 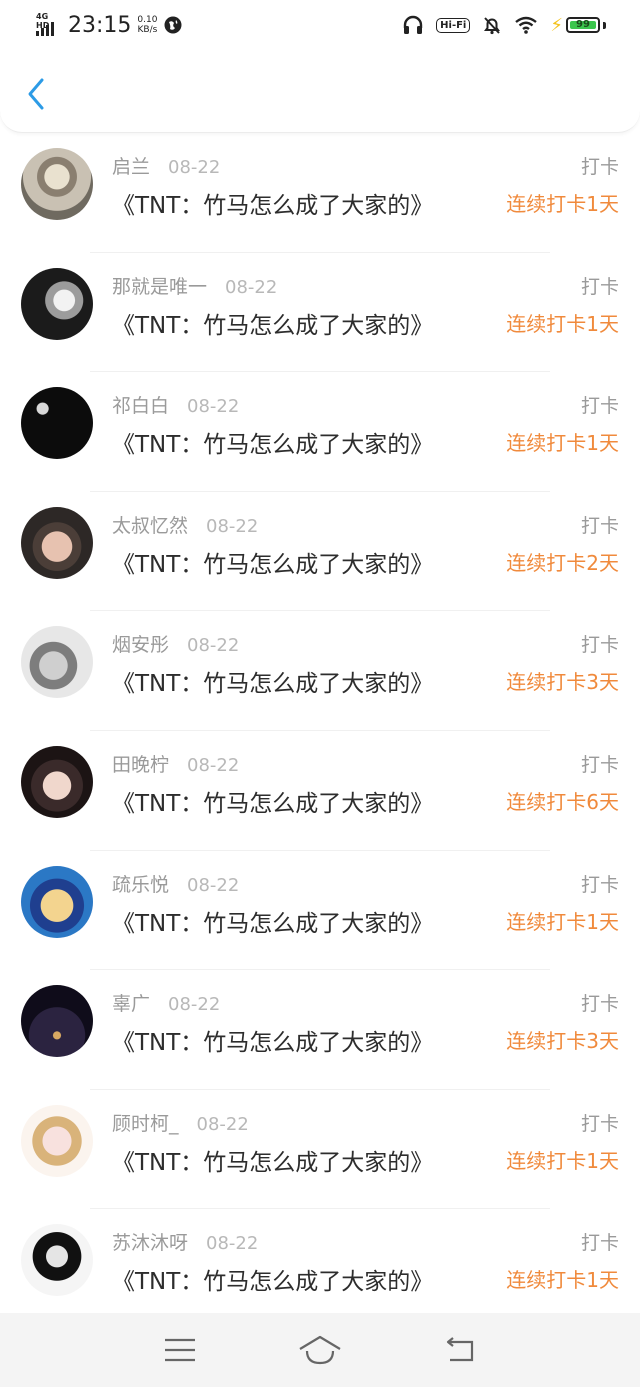 I want to click on user-name: 祁白白, so click(x=140, y=404).